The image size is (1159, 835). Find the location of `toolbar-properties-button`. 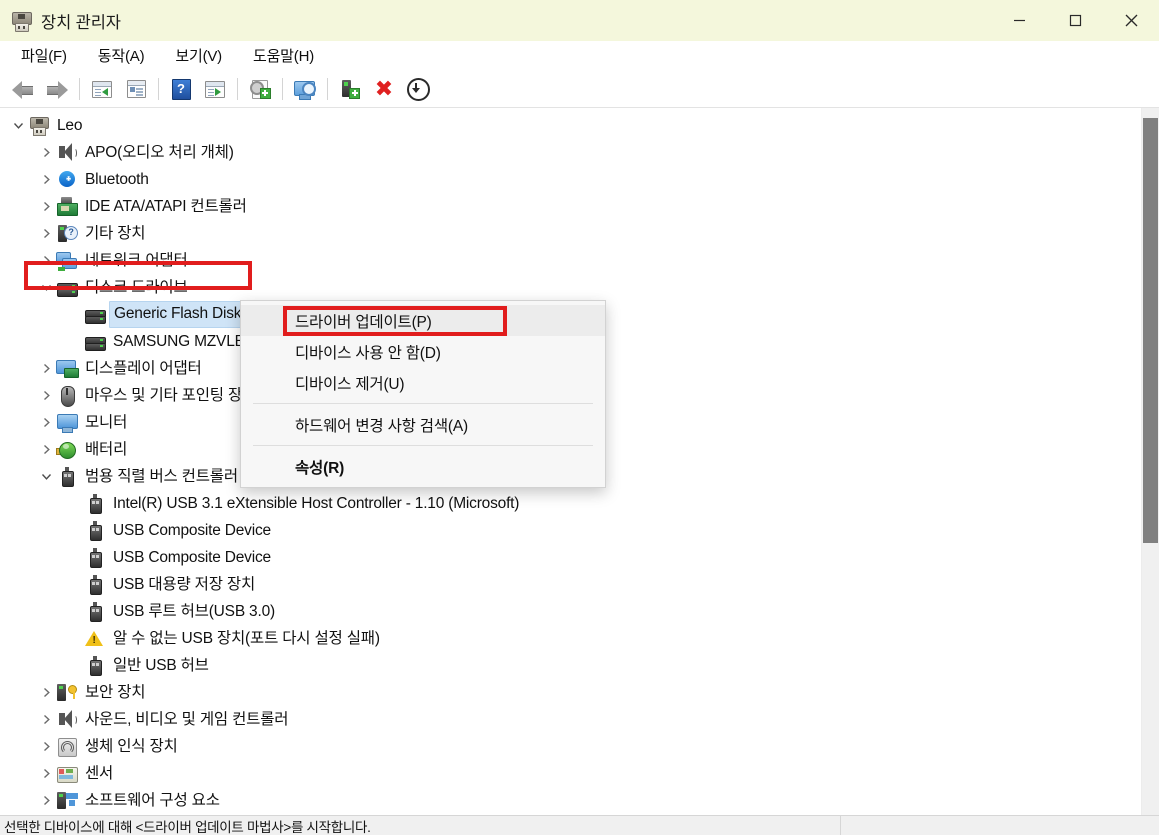

toolbar-properties-button is located at coordinates (136, 89).